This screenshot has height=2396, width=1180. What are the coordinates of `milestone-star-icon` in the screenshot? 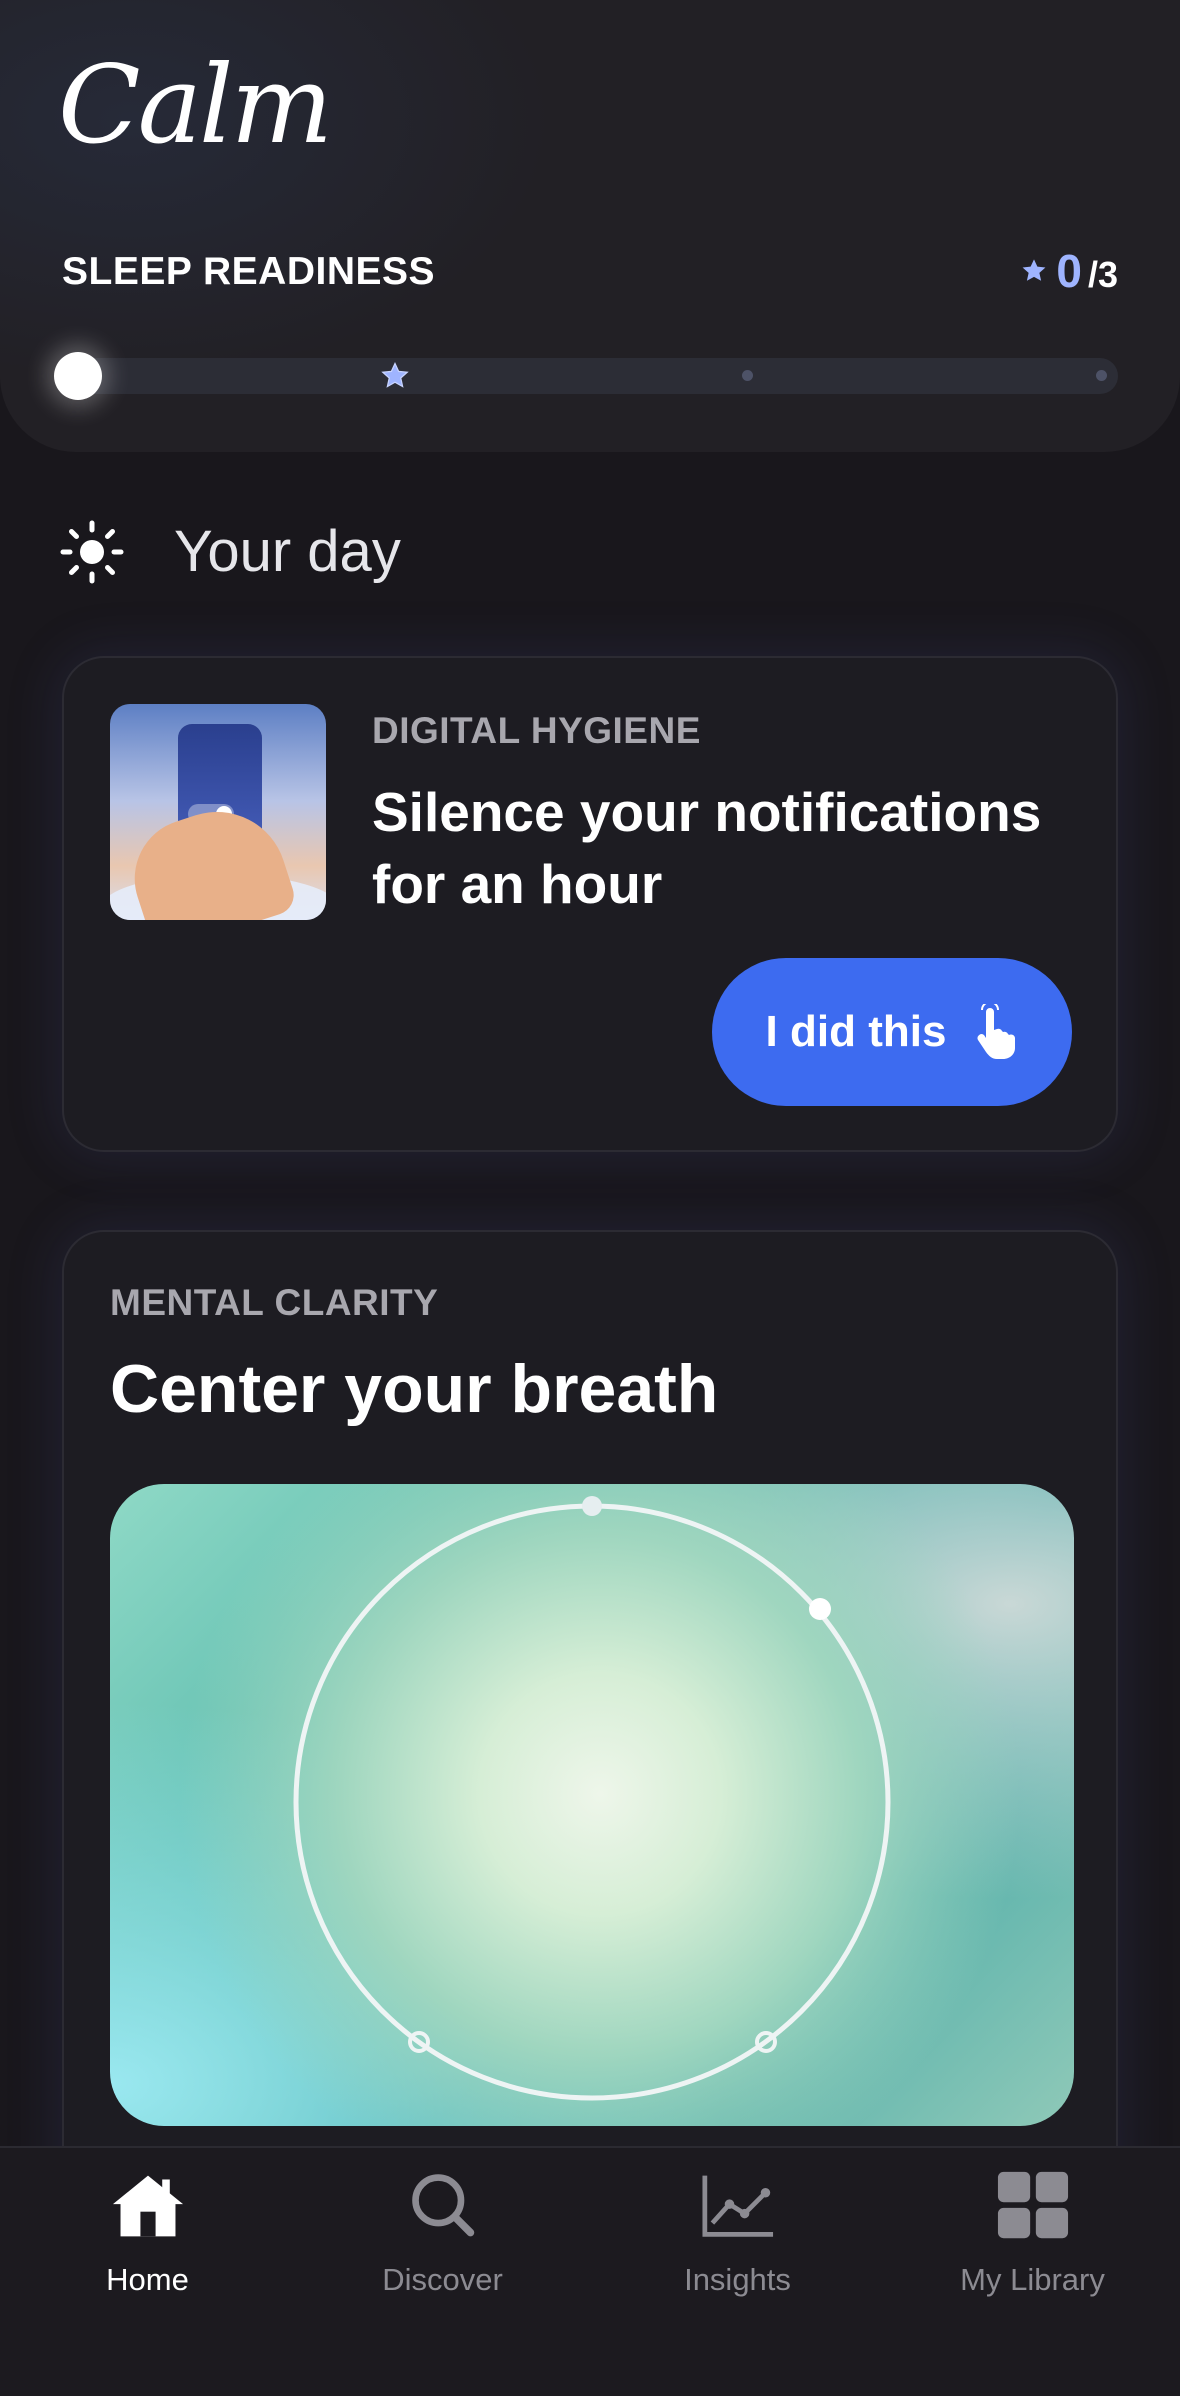 It's located at (395, 375).